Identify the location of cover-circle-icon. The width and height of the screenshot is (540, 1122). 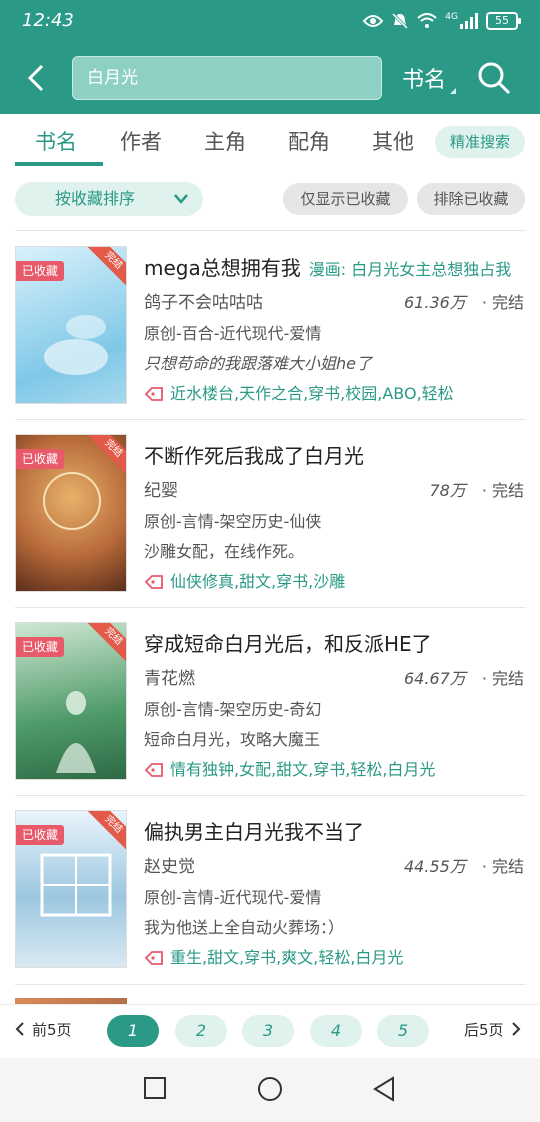
(72, 501).